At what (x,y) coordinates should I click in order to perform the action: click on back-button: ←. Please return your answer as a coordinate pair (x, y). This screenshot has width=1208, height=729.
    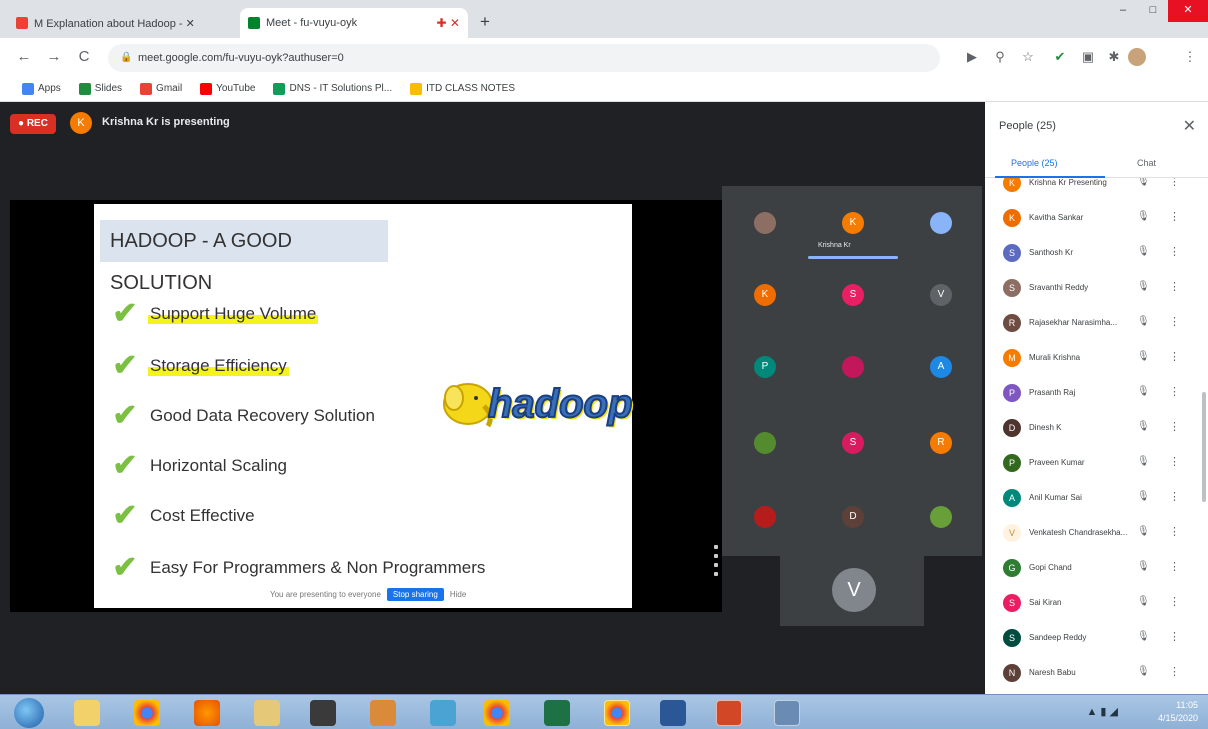
    Looking at the image, I should click on (24, 57).